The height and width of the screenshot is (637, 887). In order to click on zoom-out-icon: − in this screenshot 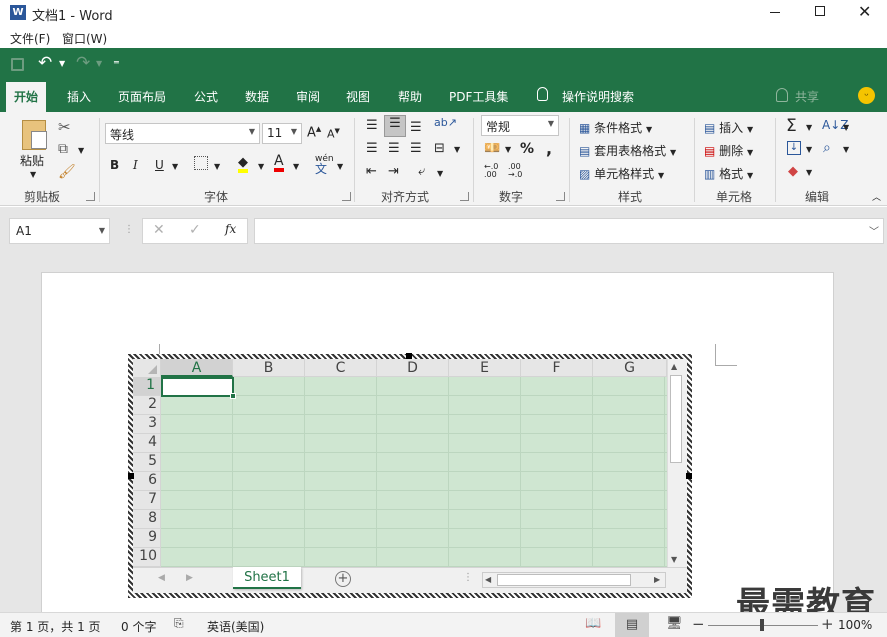, I will do `click(698, 624)`.